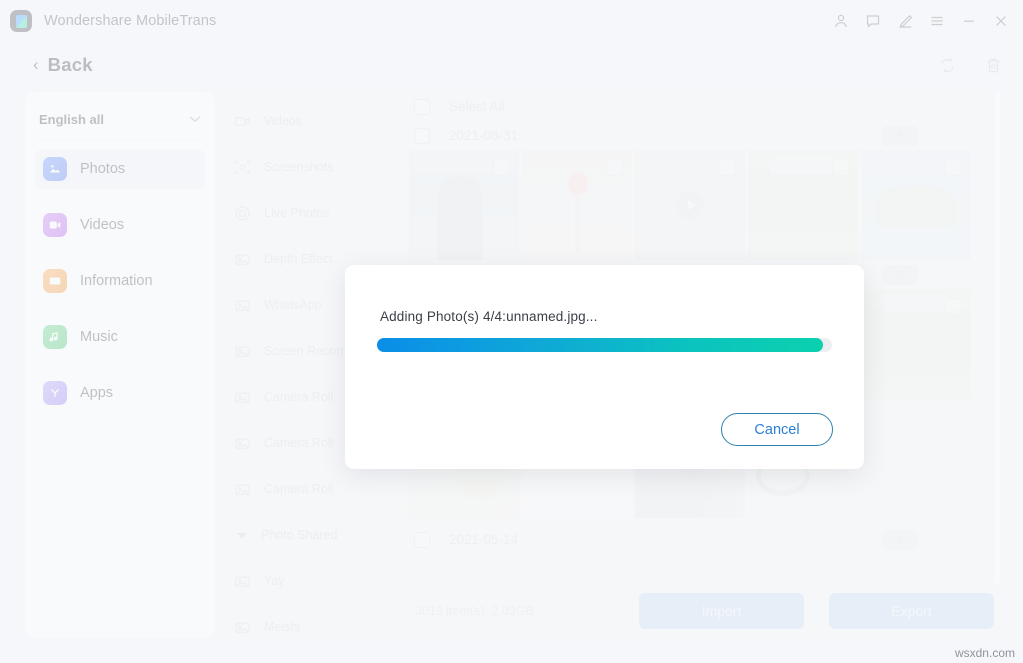  Describe the element at coordinates (600, 345) in the screenshot. I see `progress-bar-fill` at that location.